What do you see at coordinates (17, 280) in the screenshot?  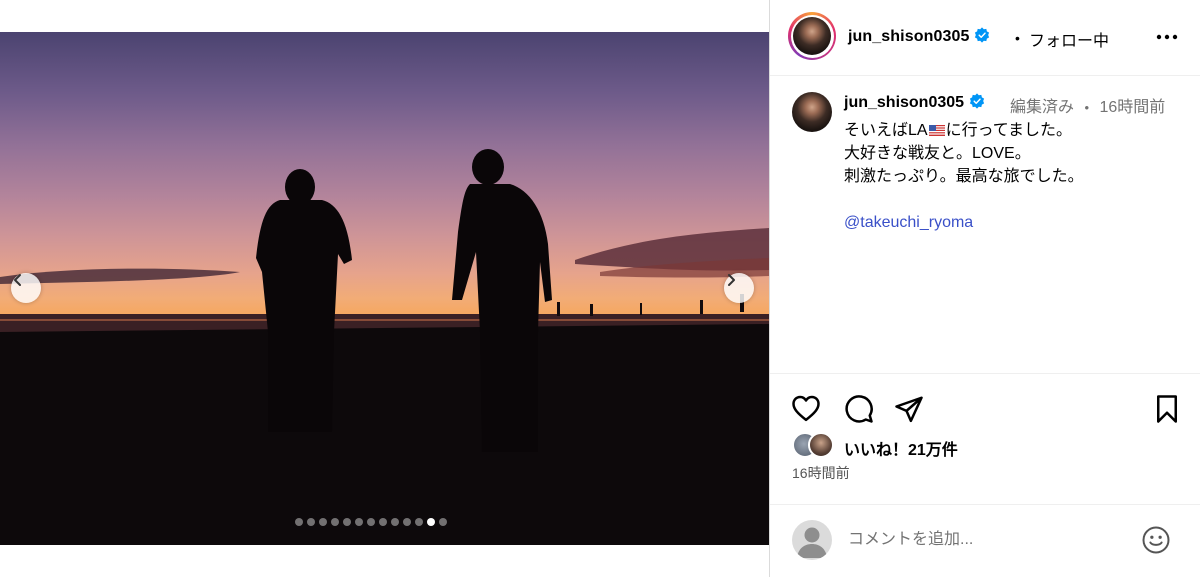 I see `chevron-left-icon` at bounding box center [17, 280].